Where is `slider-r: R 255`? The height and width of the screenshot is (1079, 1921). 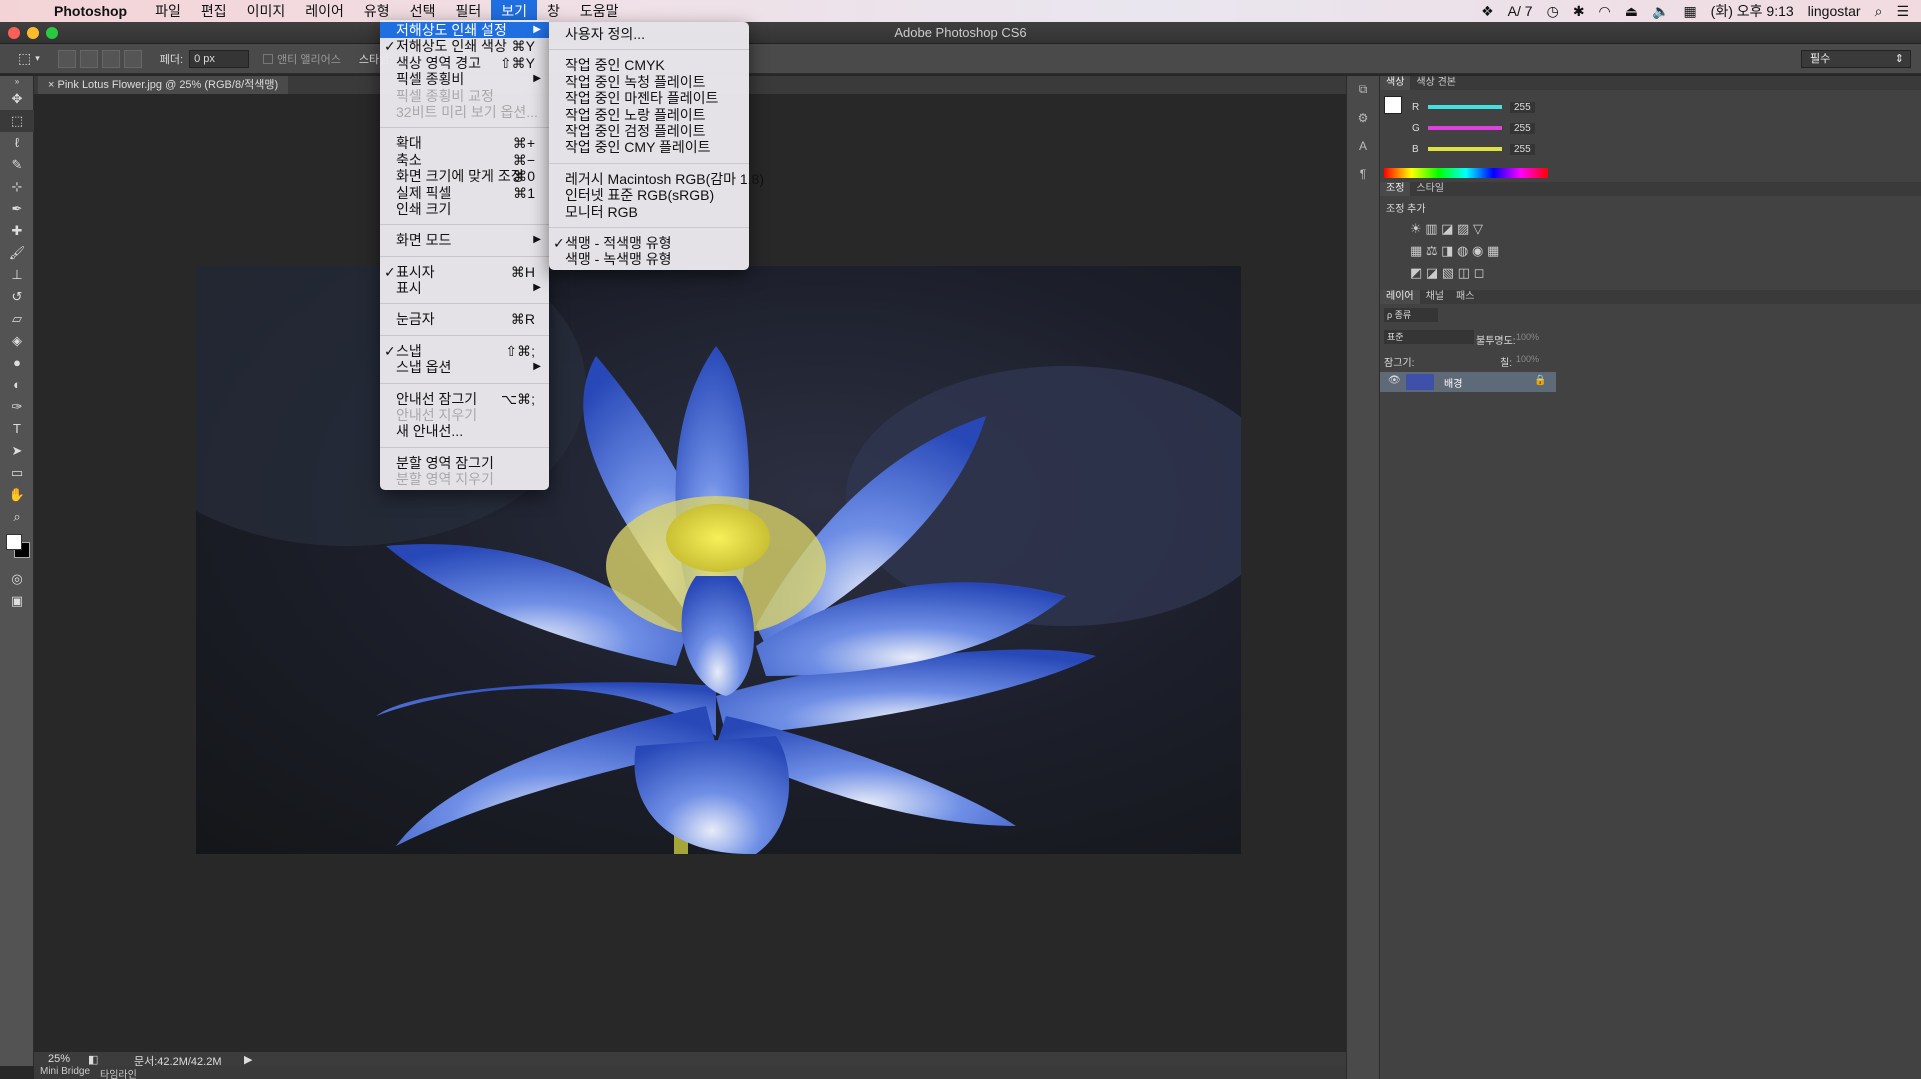
slider-r: R 255 is located at coordinates (1473, 107).